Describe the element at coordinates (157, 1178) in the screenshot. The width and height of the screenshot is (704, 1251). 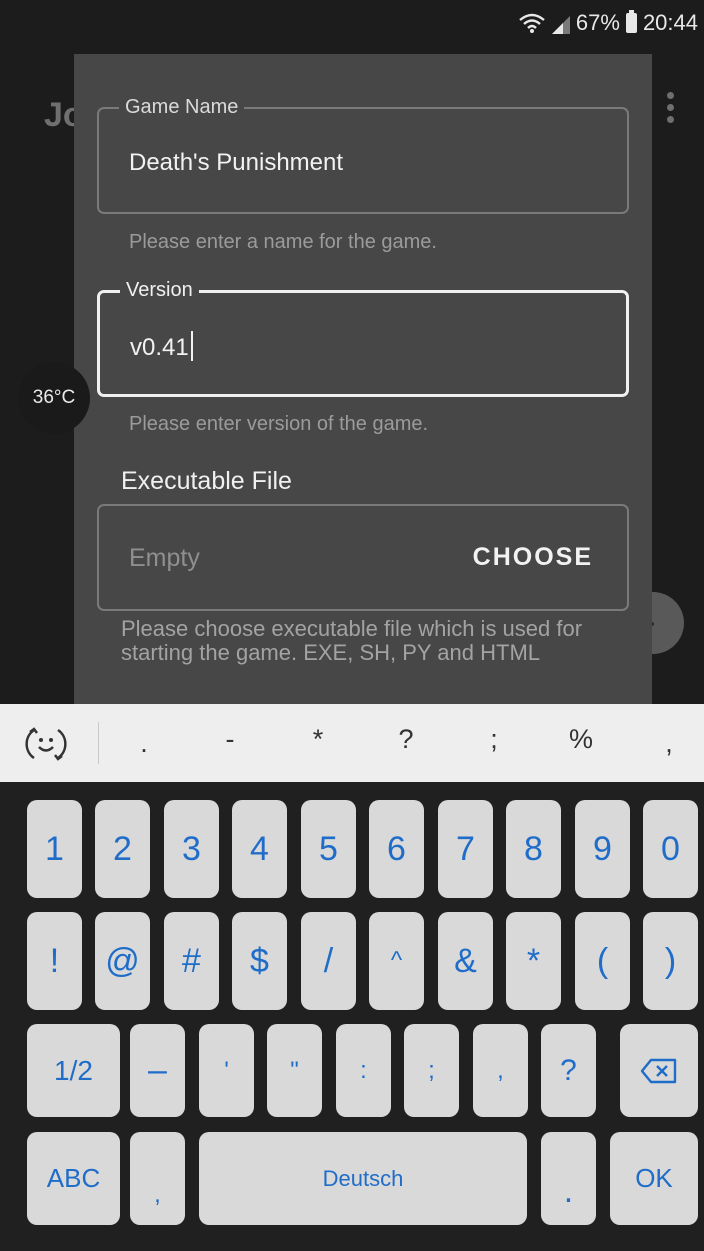
I see `key-comma-bottom: ,` at that location.